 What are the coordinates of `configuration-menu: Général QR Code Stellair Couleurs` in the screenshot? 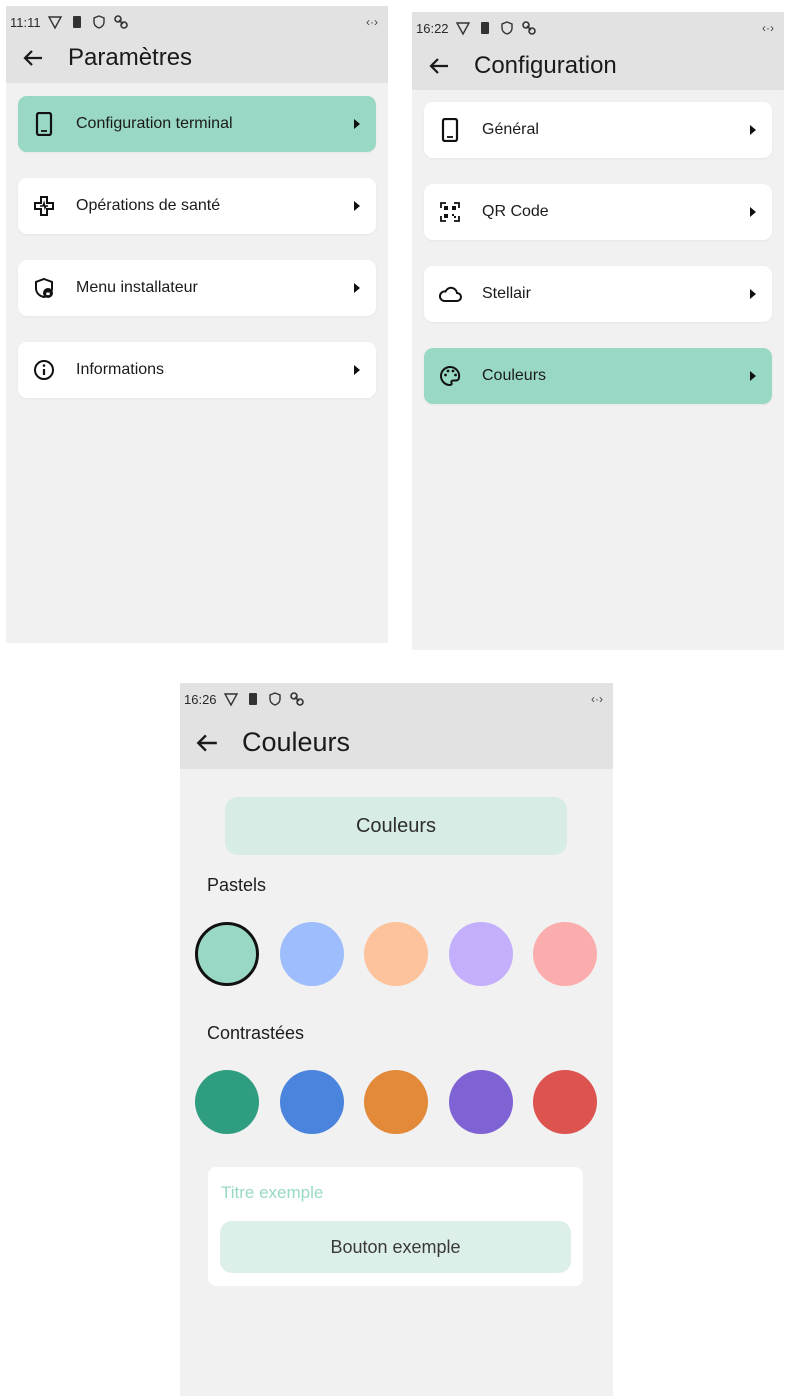 It's located at (598, 266).